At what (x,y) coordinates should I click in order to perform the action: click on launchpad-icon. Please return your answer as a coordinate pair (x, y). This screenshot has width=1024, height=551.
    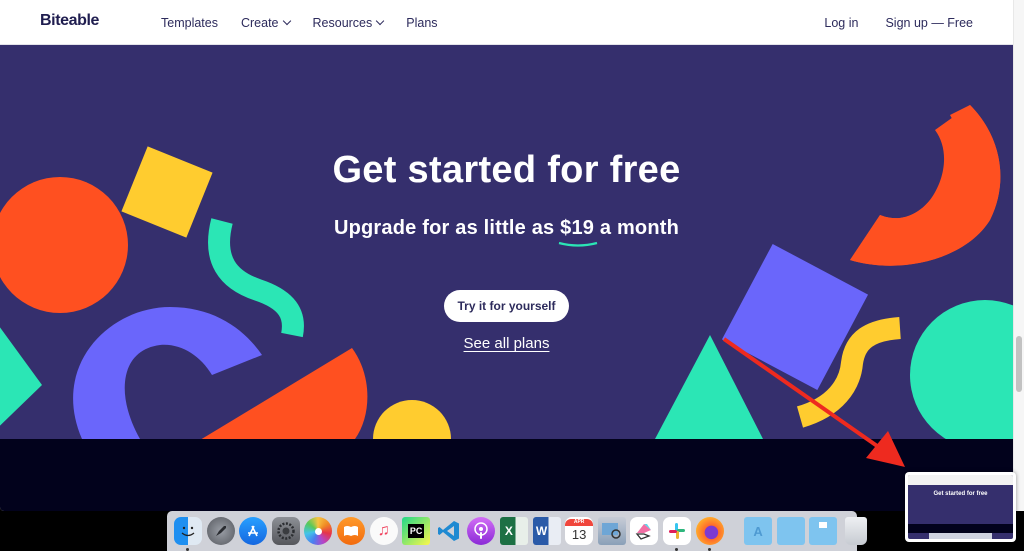
    Looking at the image, I should click on (220, 531).